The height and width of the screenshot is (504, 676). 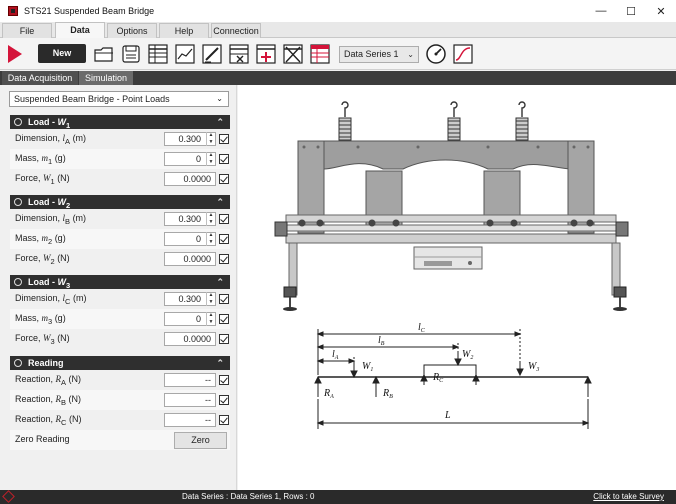 I want to click on table-icon, so click(x=158, y=54).